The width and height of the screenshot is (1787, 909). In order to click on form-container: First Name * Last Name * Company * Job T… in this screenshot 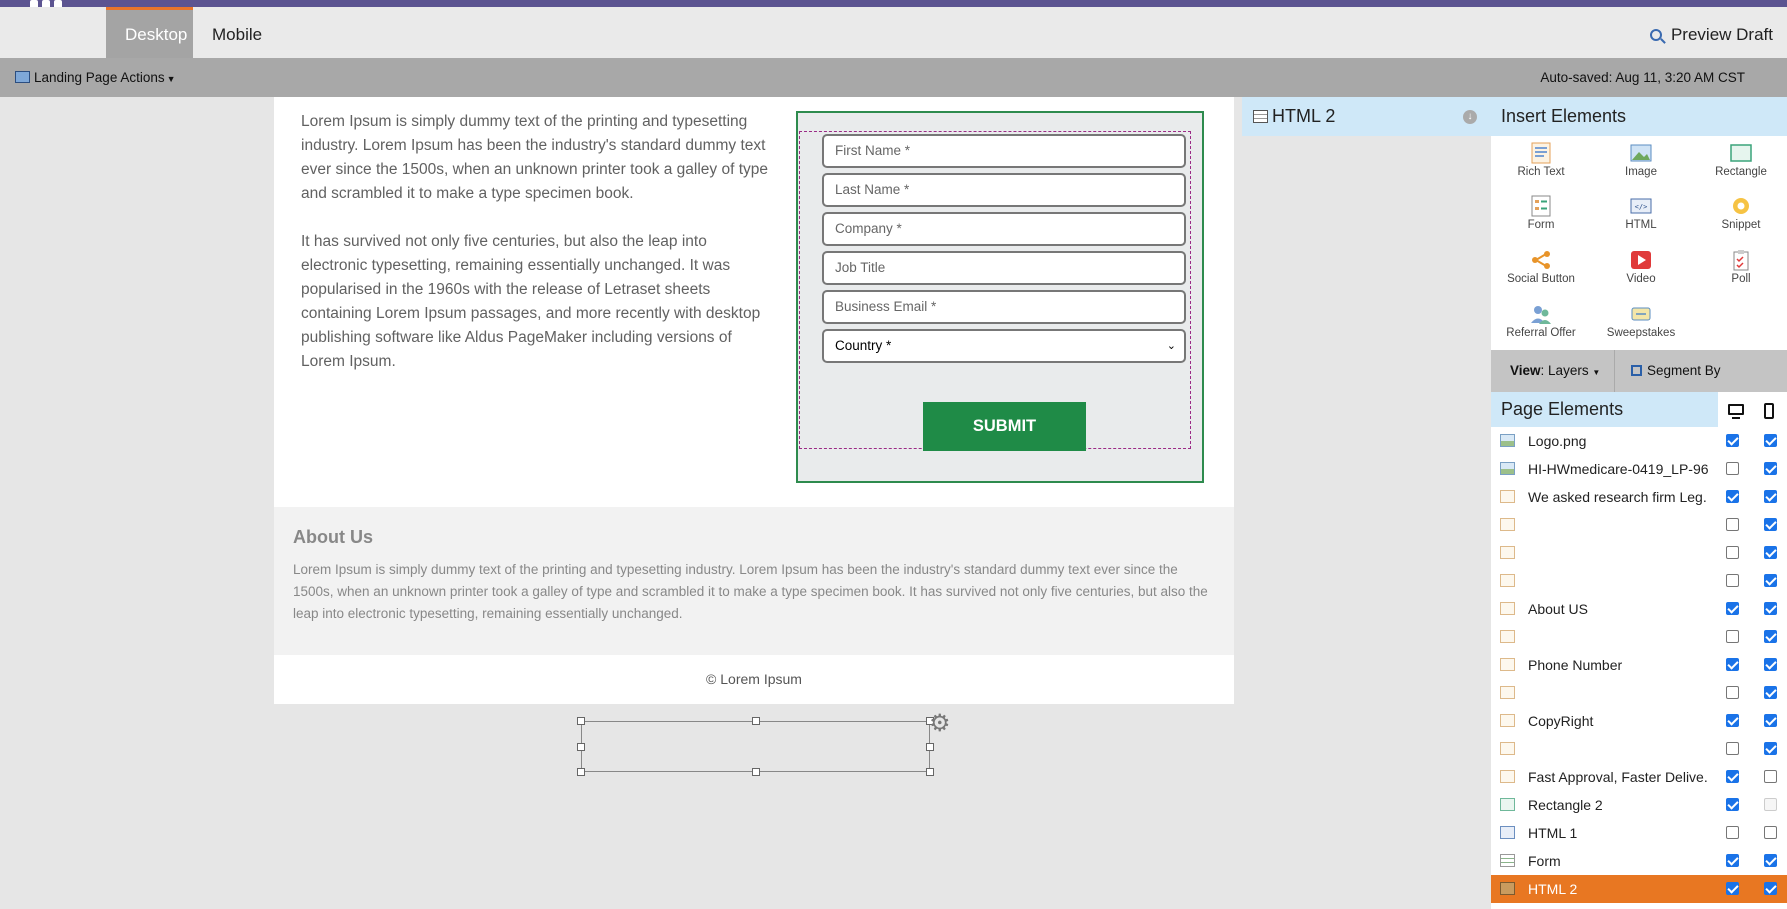, I will do `click(1000, 297)`.